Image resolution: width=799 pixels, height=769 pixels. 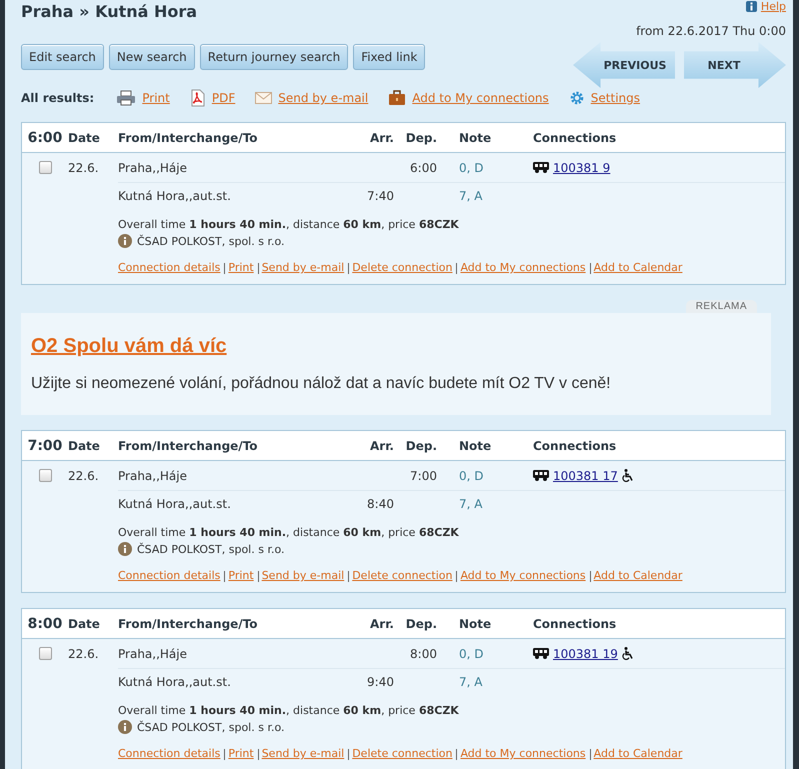 I want to click on line-number-link: 100381 17, so click(x=585, y=475).